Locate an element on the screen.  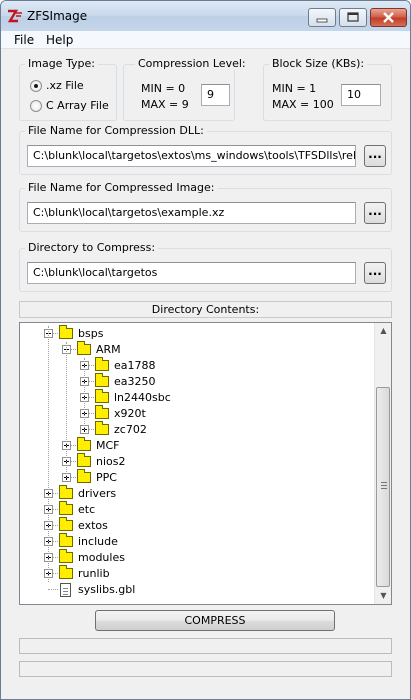
scroll-thumb is located at coordinates (383, 487).